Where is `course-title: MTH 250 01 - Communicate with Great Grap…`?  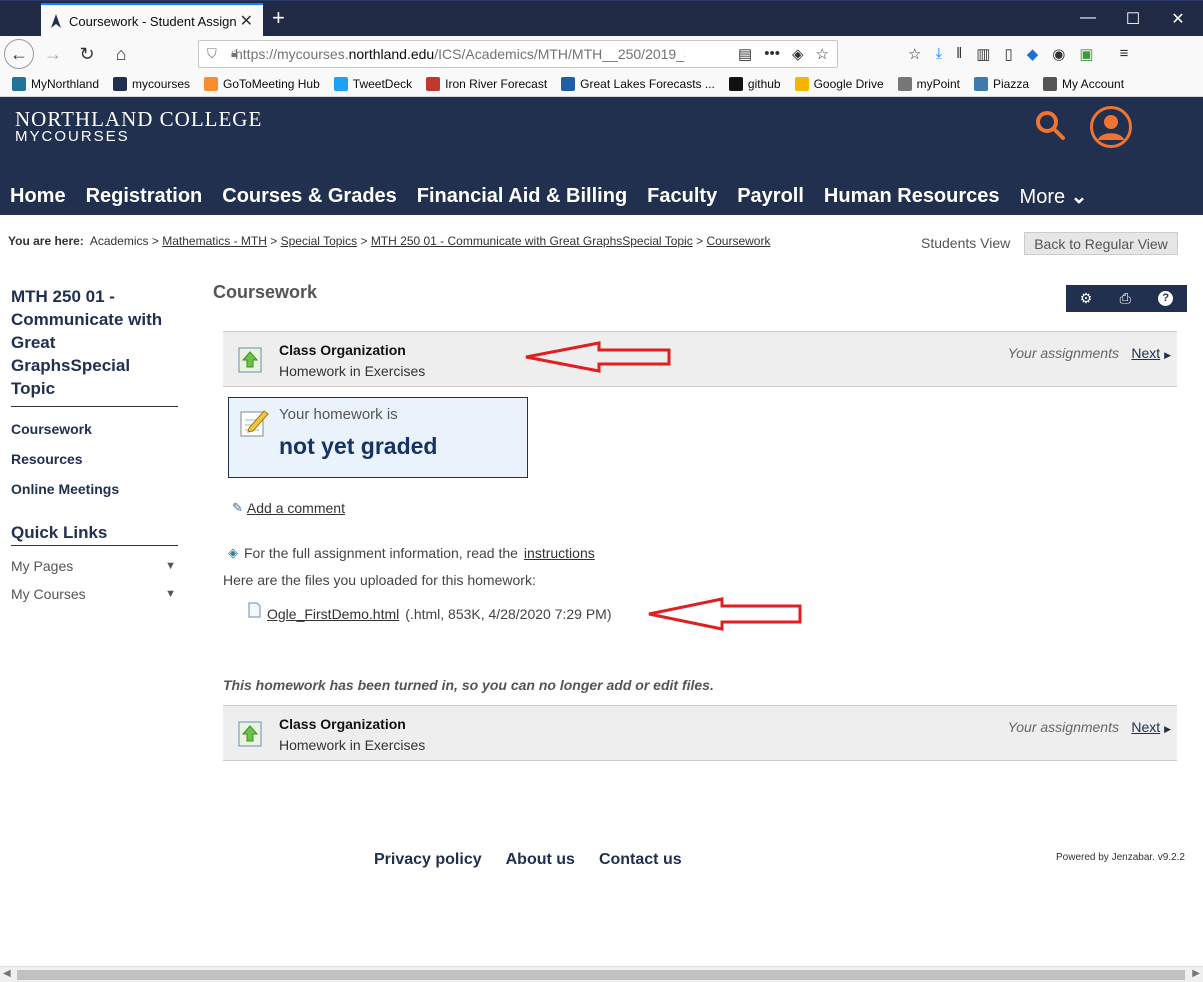 course-title: MTH 250 01 - Communicate with Great Grap… is located at coordinates (94, 346).